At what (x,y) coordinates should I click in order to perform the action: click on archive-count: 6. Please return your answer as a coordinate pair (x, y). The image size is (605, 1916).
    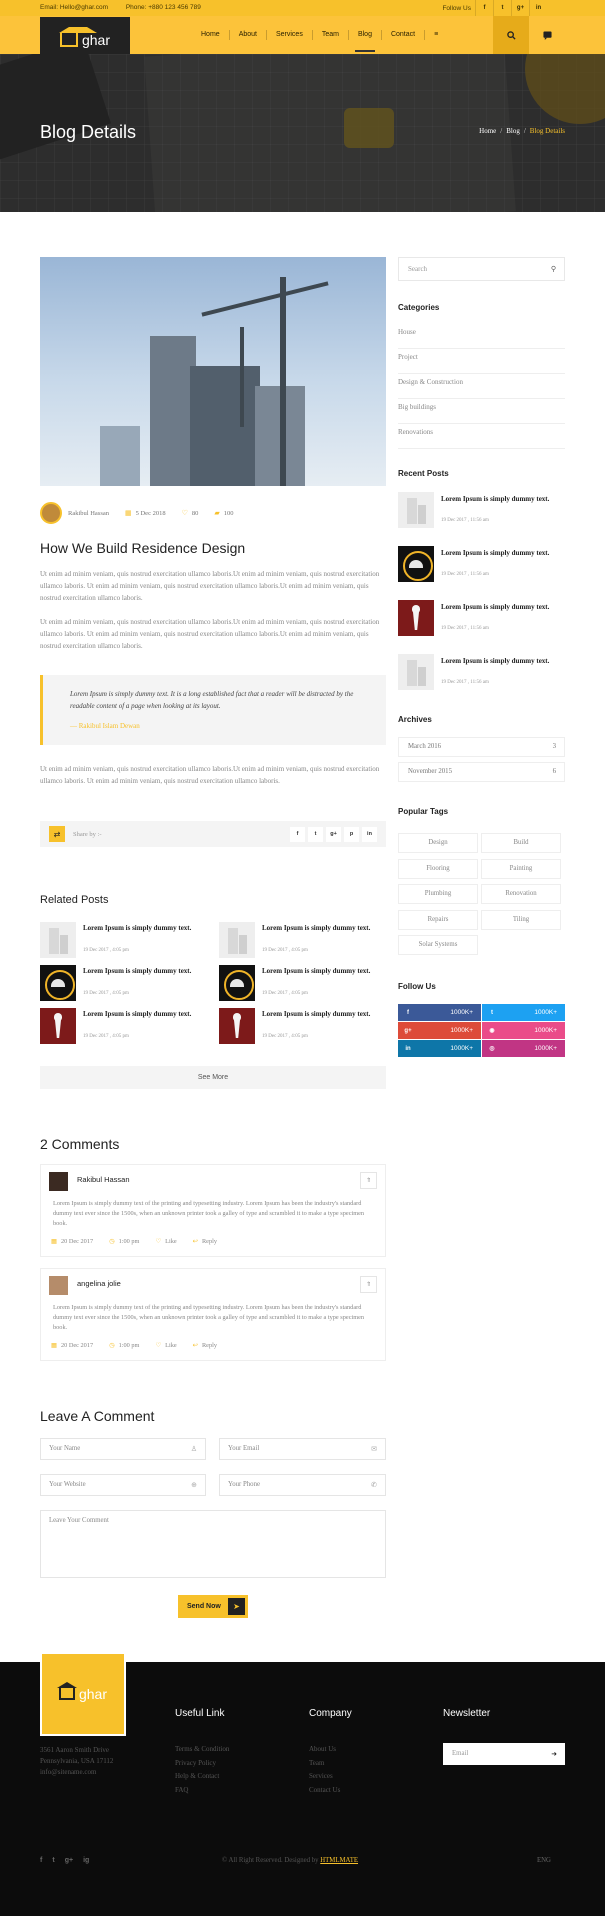
    Looking at the image, I should click on (554, 771).